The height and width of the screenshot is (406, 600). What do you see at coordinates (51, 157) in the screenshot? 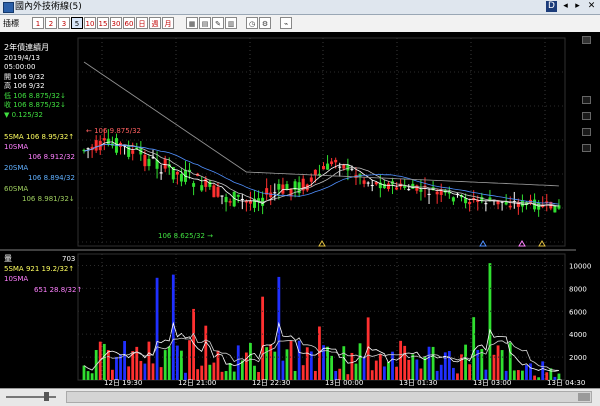
I see `ma10-value: 106 8.912/32` at bounding box center [51, 157].